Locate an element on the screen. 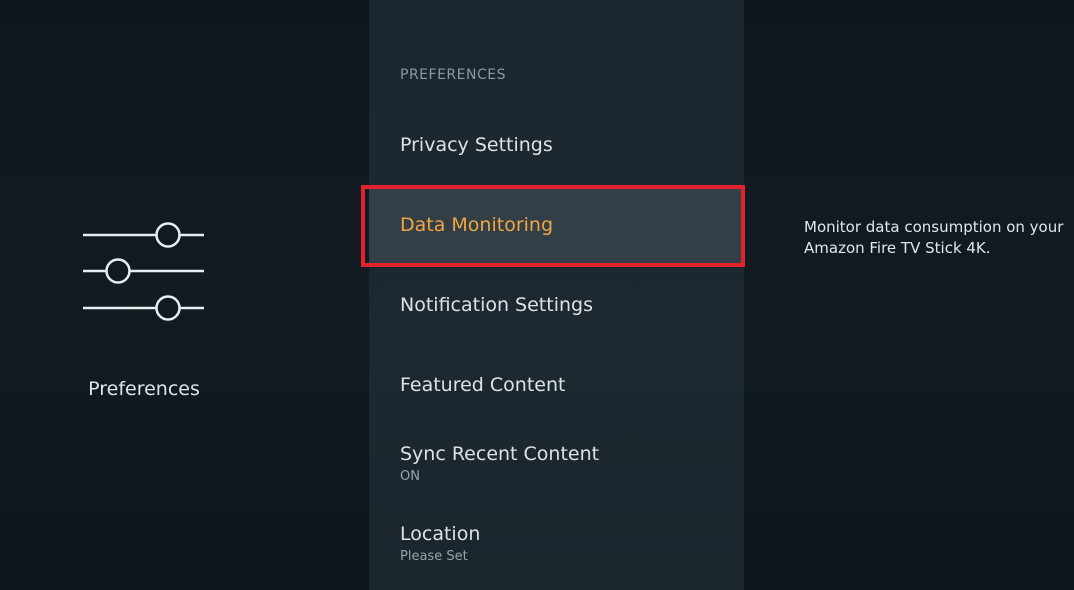  menu-item-notification-settings: Notification Settings is located at coordinates (556, 305).